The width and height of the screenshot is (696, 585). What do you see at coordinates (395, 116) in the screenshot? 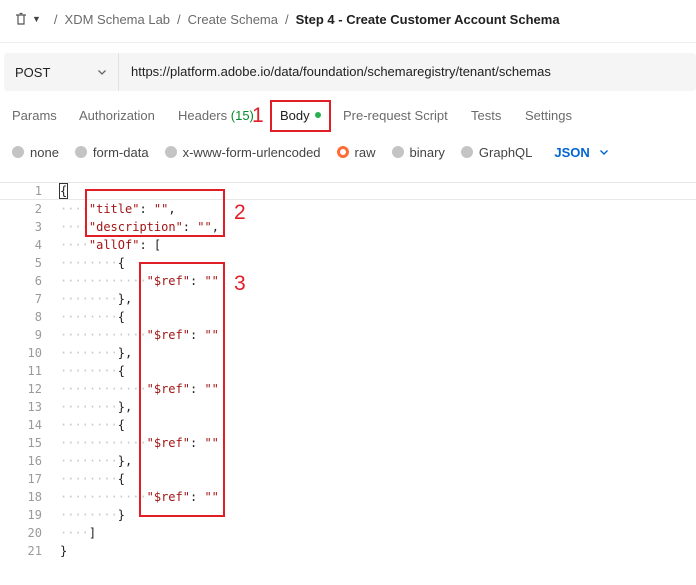
I see `tab-pre-request-script: Pre-request Script` at bounding box center [395, 116].